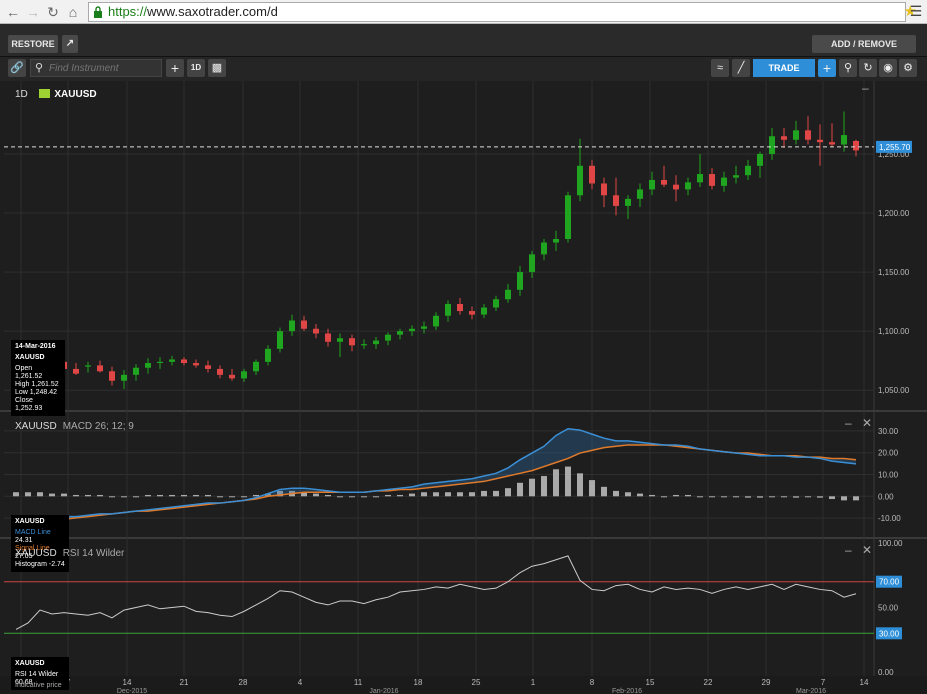 The image size is (927, 694). I want to click on day-tick-label: 11, so click(358, 682).